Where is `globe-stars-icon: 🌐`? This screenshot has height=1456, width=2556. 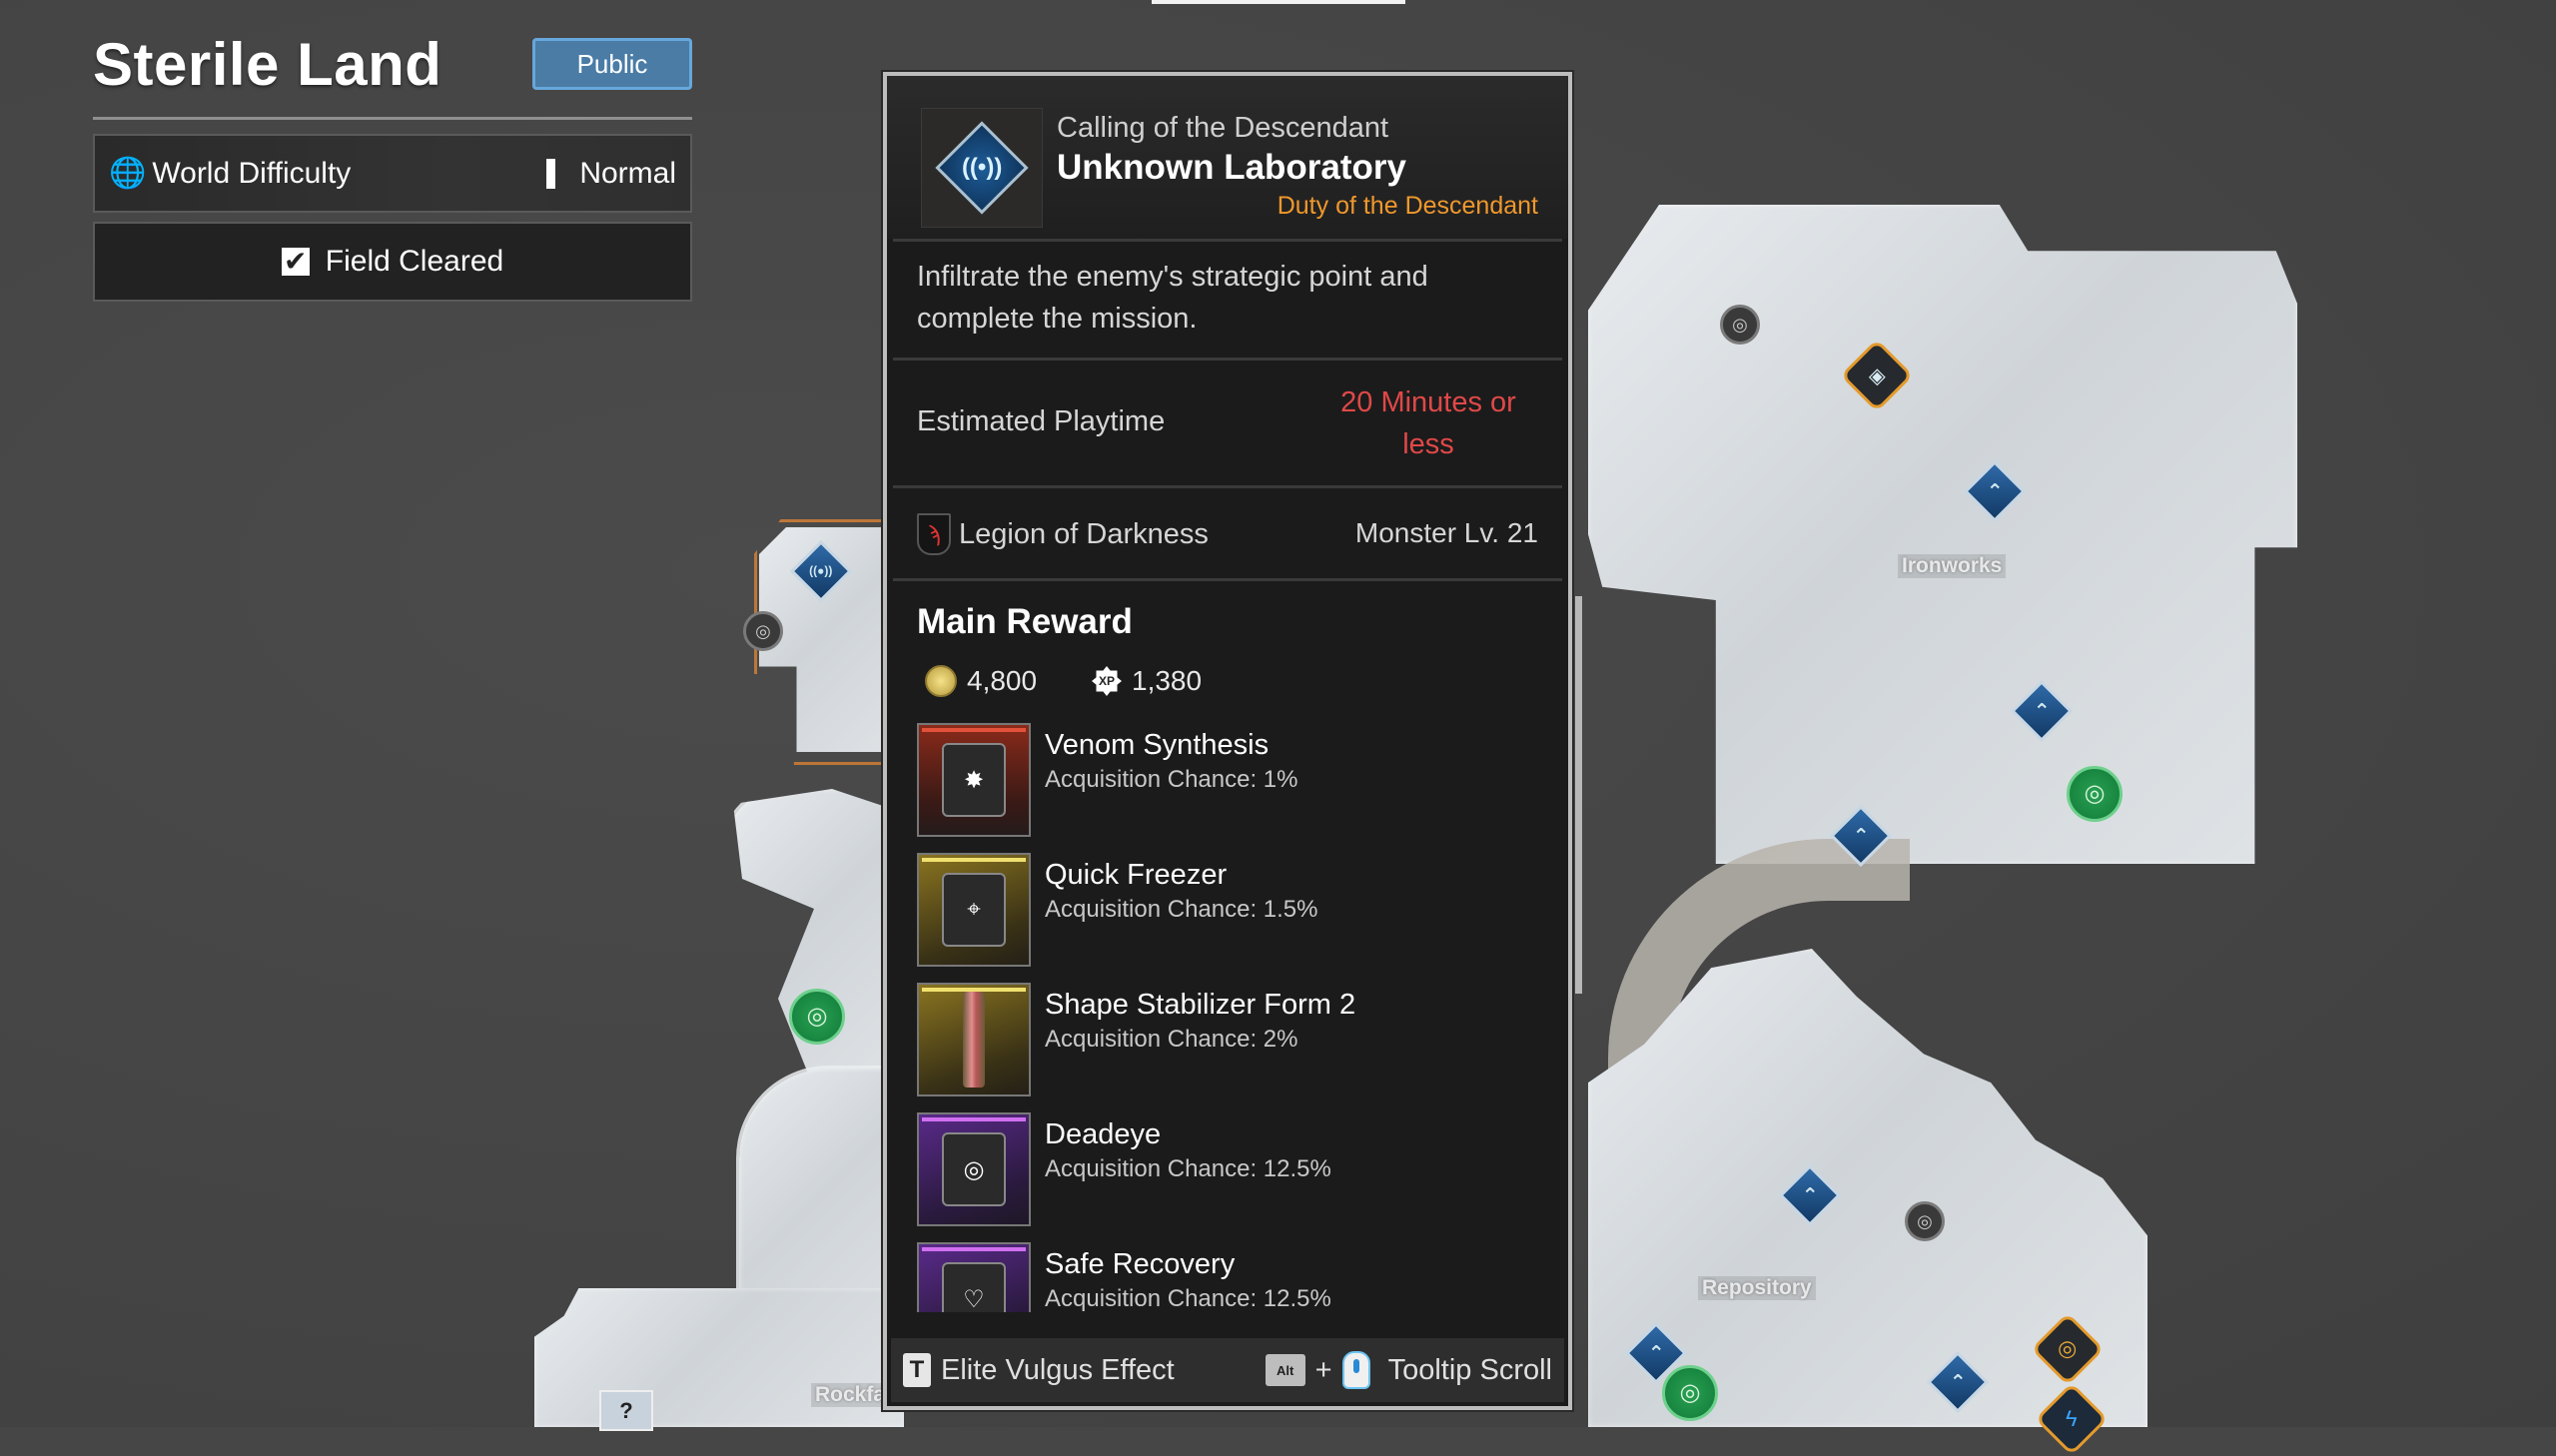
globe-stars-icon: 🌐 is located at coordinates (128, 173).